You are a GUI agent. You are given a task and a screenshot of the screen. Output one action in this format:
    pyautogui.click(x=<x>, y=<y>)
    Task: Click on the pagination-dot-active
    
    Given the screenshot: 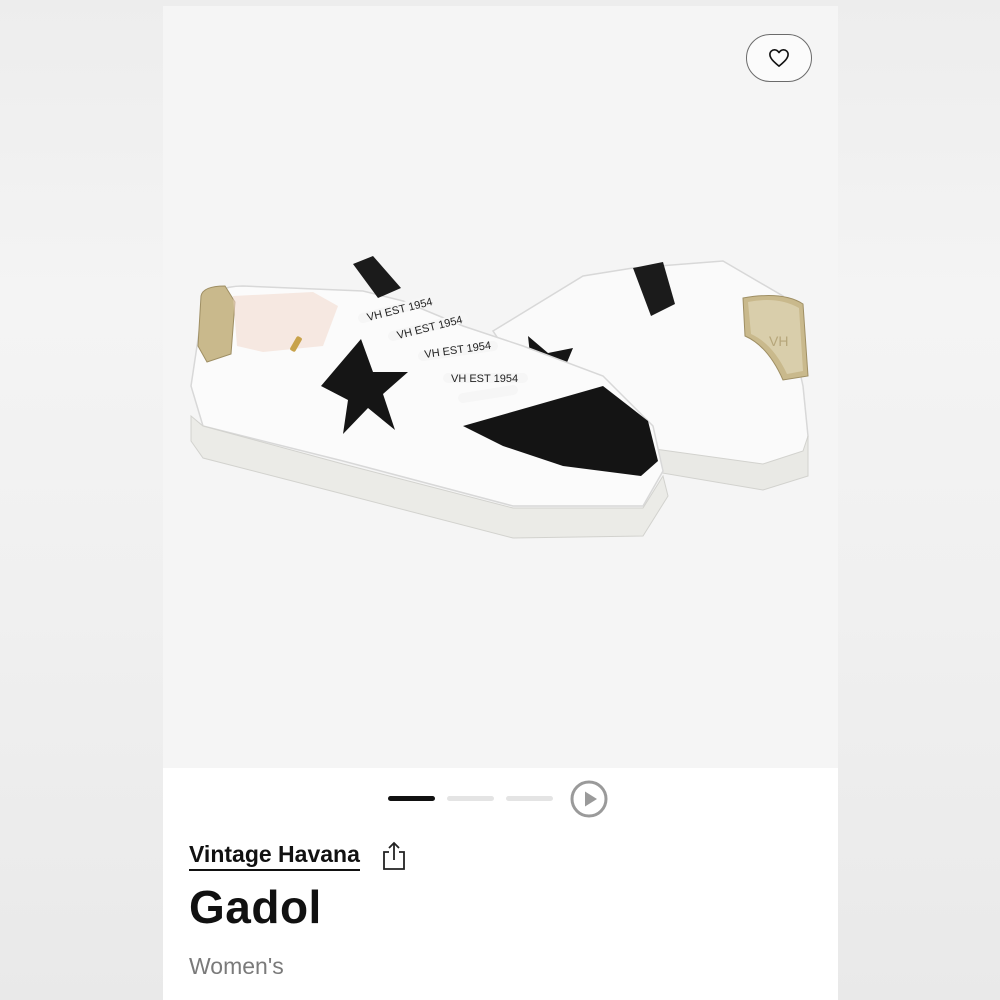 What is the action you would take?
    pyautogui.click(x=411, y=798)
    